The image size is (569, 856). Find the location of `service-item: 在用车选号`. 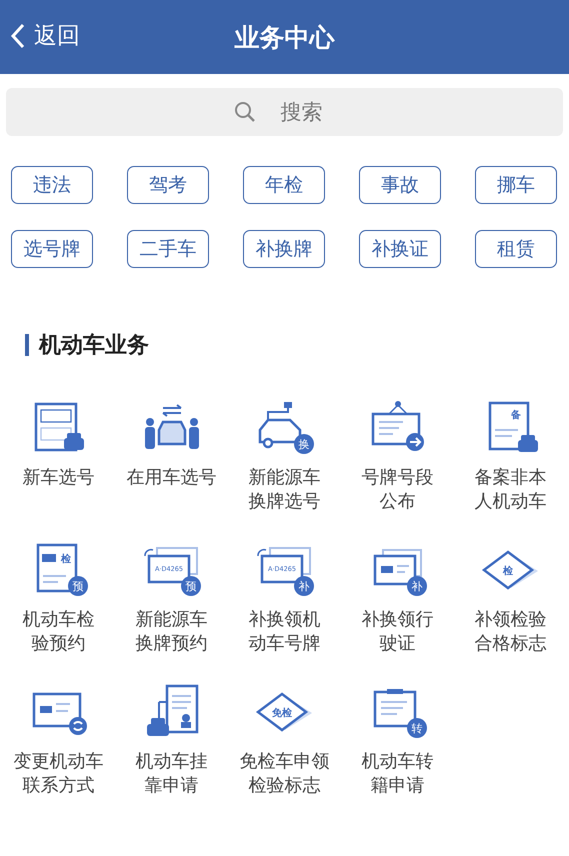

service-item: 在用车选号 is located at coordinates (171, 462).